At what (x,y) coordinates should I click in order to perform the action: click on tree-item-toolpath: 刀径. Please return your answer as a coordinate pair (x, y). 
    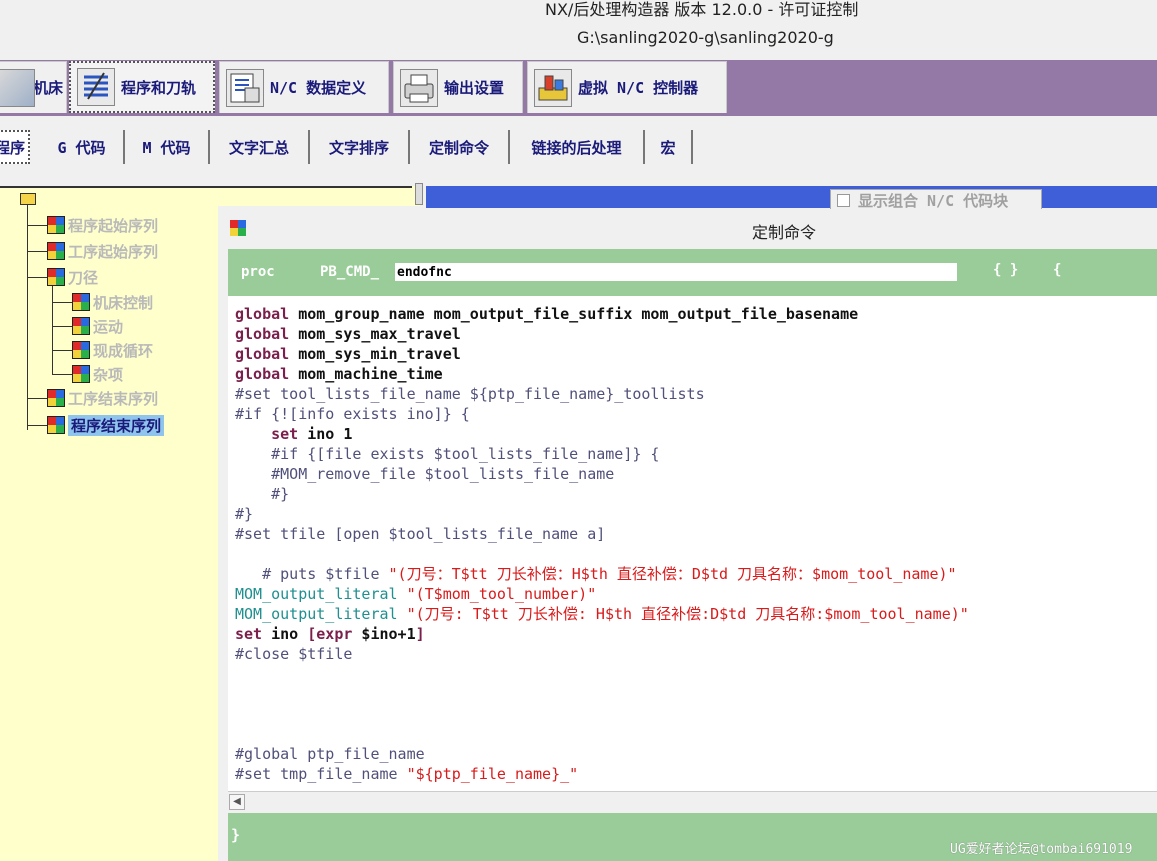
    Looking at the image, I should click on (72, 277).